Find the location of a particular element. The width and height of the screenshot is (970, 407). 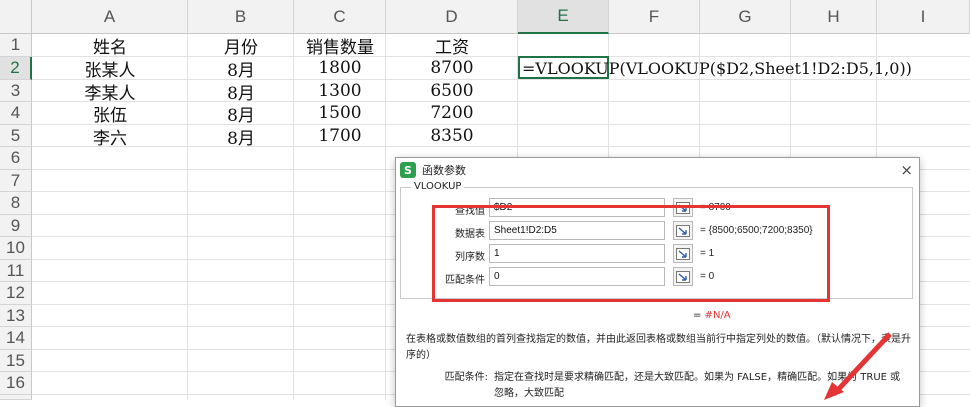

arg-label: 查找值 is located at coordinates (470, 211).